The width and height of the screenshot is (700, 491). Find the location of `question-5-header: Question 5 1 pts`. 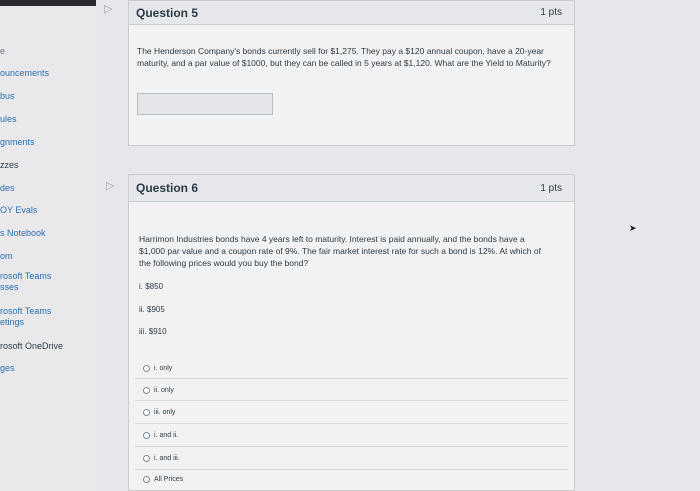

question-5-header: Question 5 1 pts is located at coordinates (351, 13).